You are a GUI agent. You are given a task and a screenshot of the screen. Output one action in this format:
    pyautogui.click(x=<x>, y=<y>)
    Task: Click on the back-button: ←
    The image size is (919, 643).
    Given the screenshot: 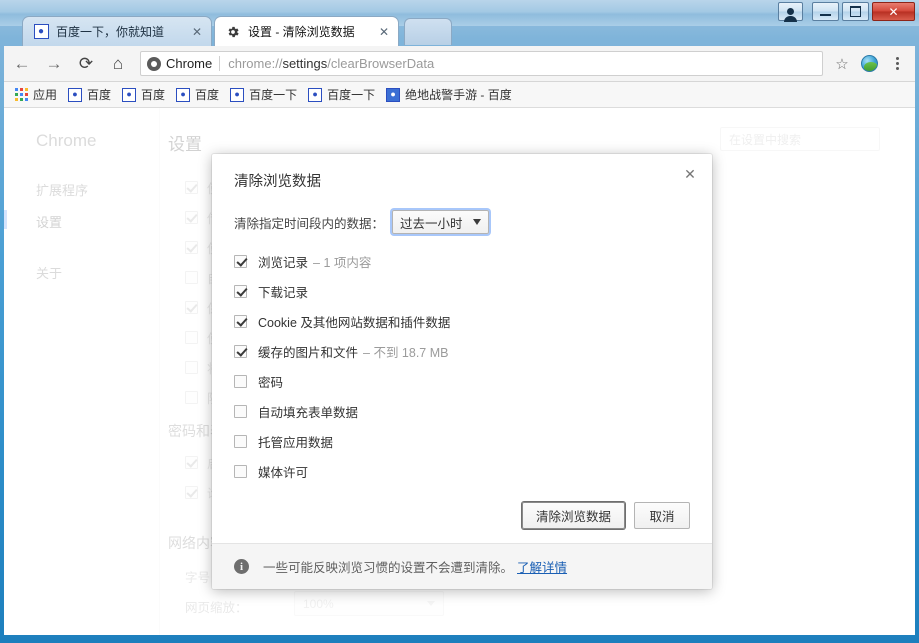 What is the action you would take?
    pyautogui.click(x=22, y=64)
    